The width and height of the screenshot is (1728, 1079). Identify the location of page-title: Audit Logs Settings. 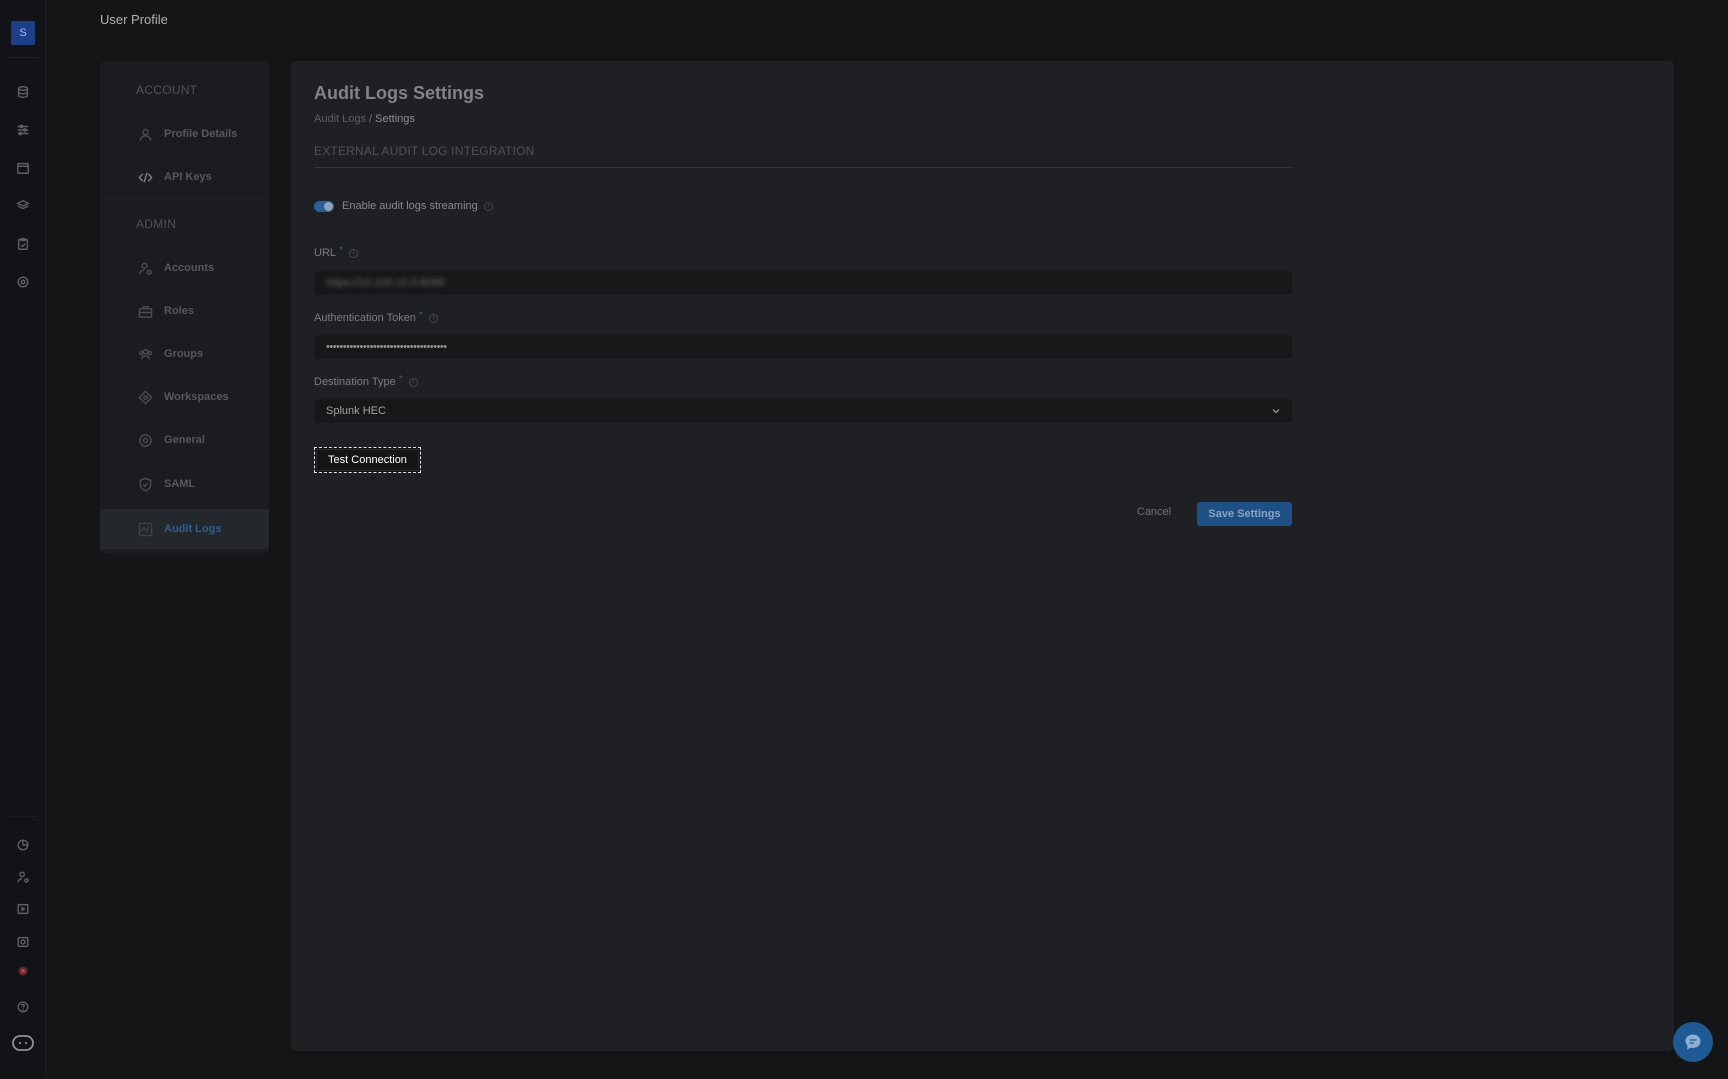
(399, 93).